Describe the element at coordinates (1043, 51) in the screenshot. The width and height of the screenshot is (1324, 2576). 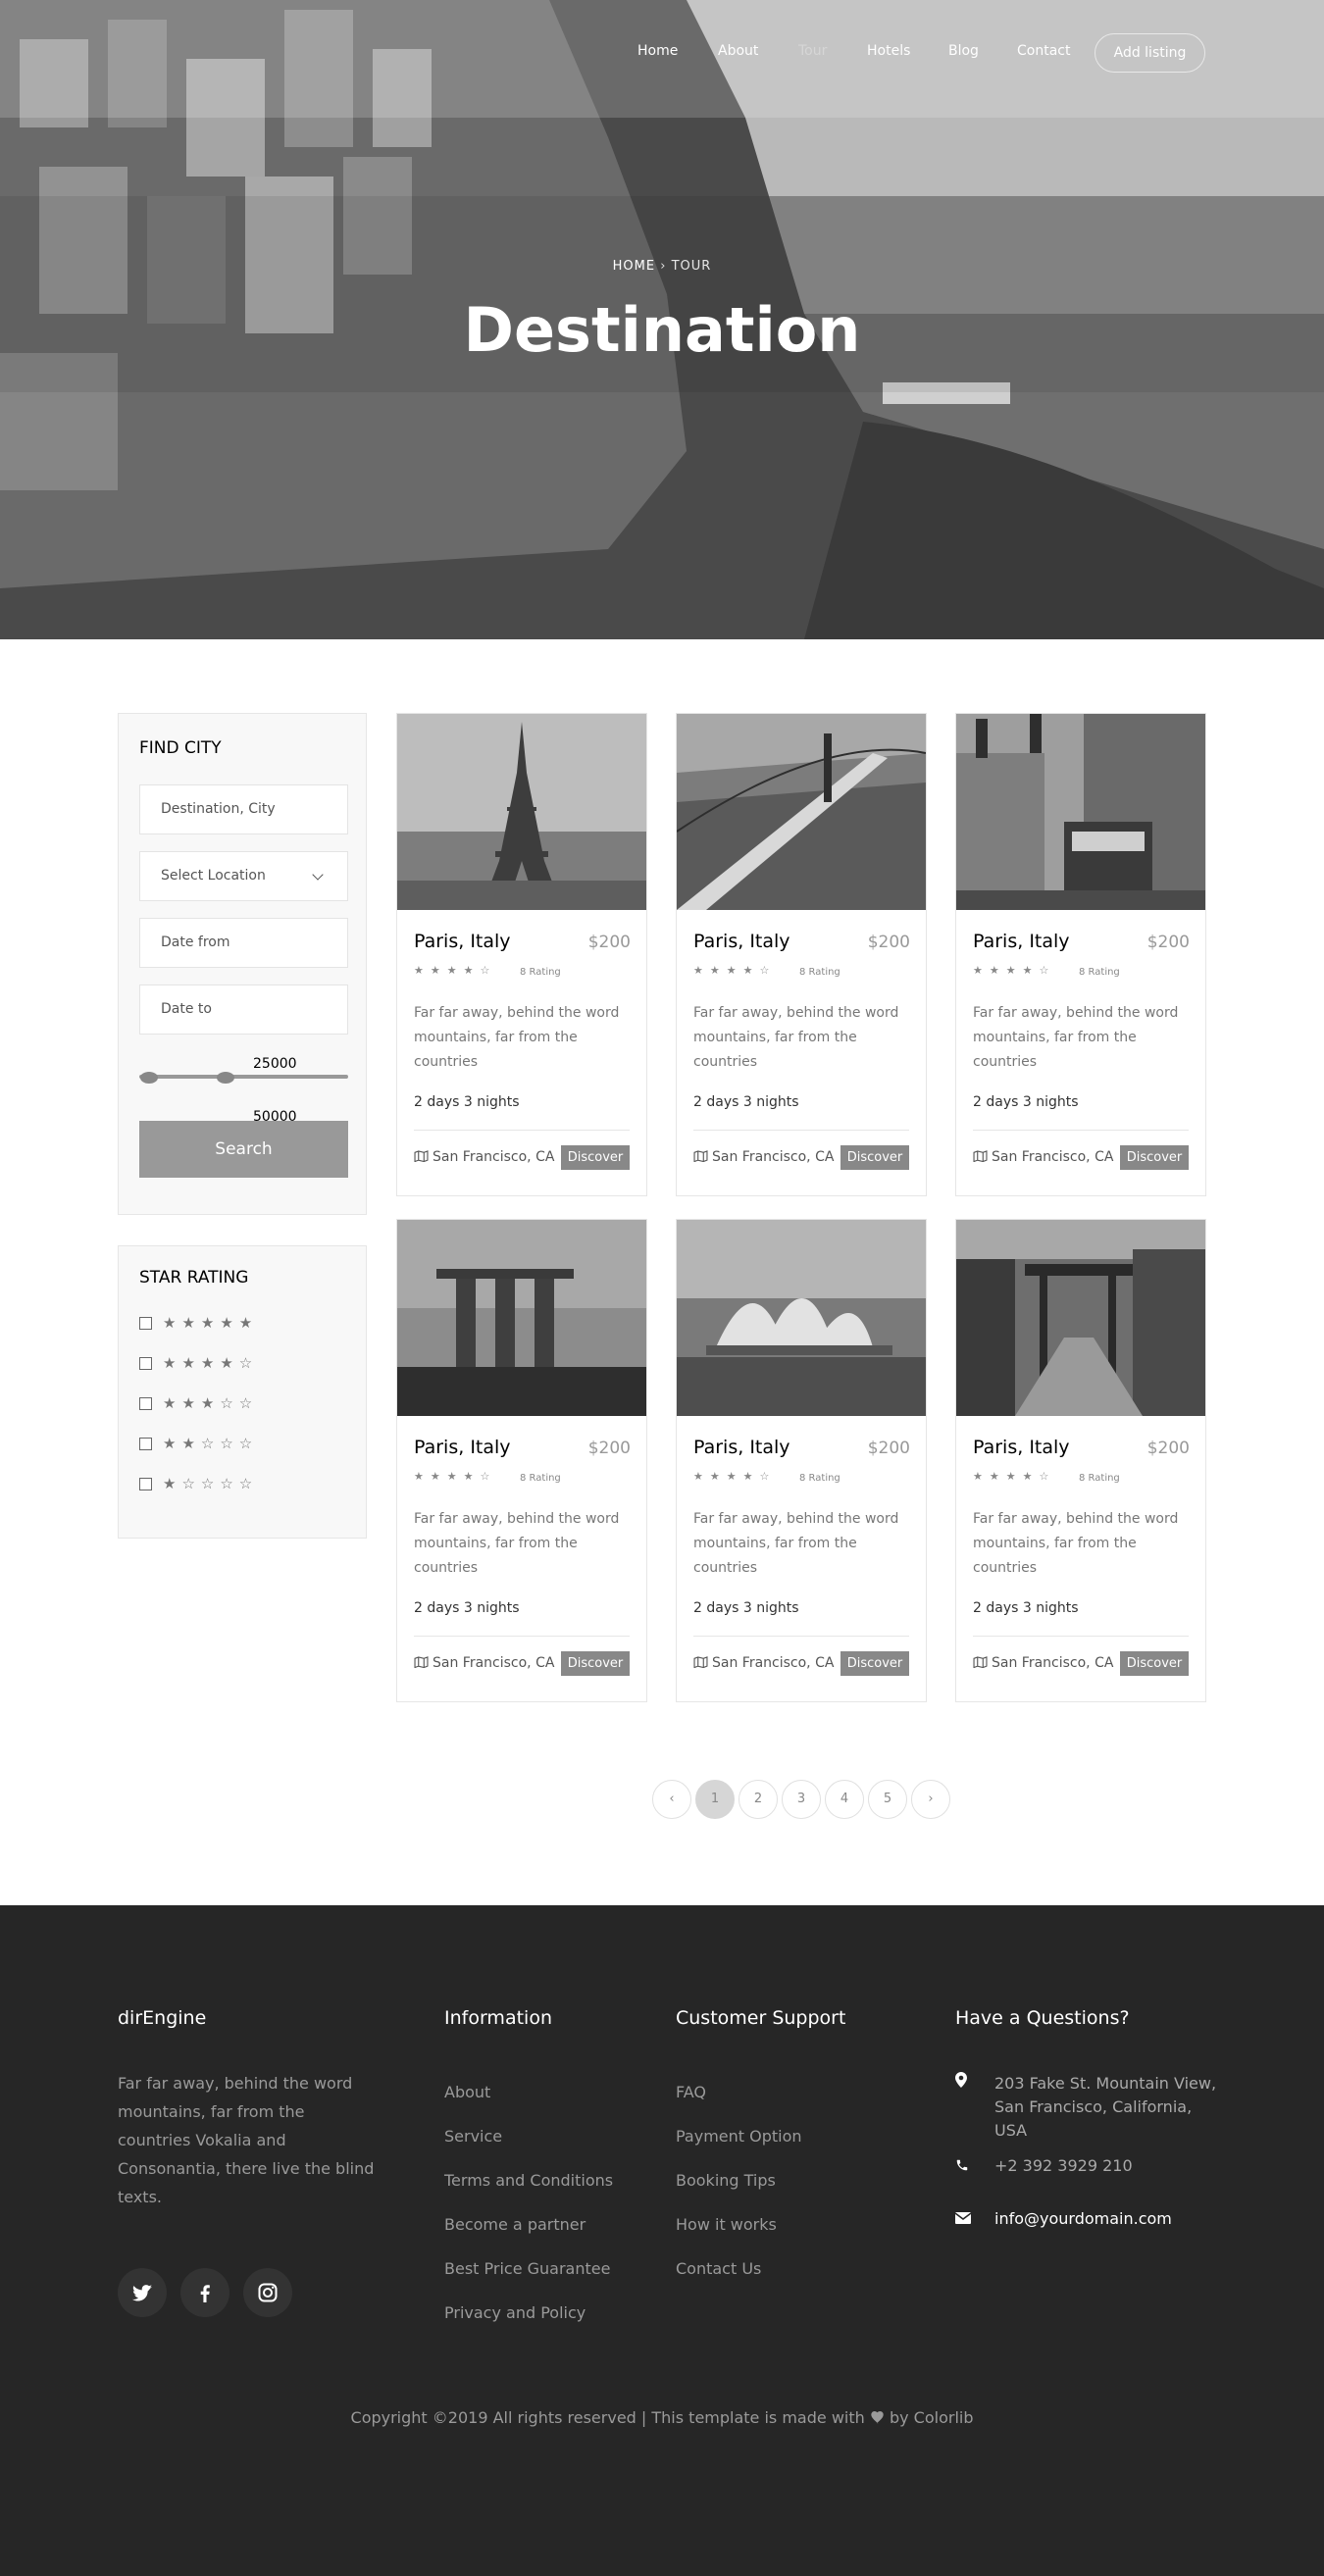
I see `nav-contact: Contact` at that location.